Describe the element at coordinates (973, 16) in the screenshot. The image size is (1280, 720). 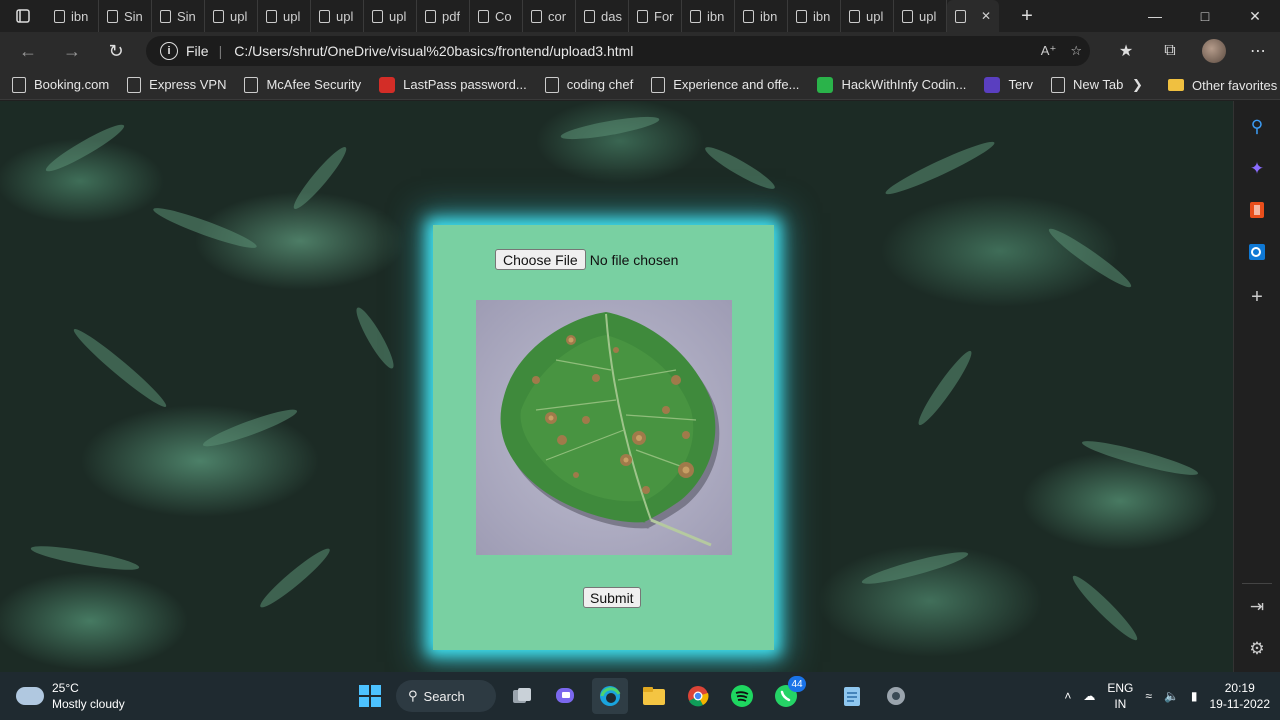
I see `browser-tab: ✕` at that location.